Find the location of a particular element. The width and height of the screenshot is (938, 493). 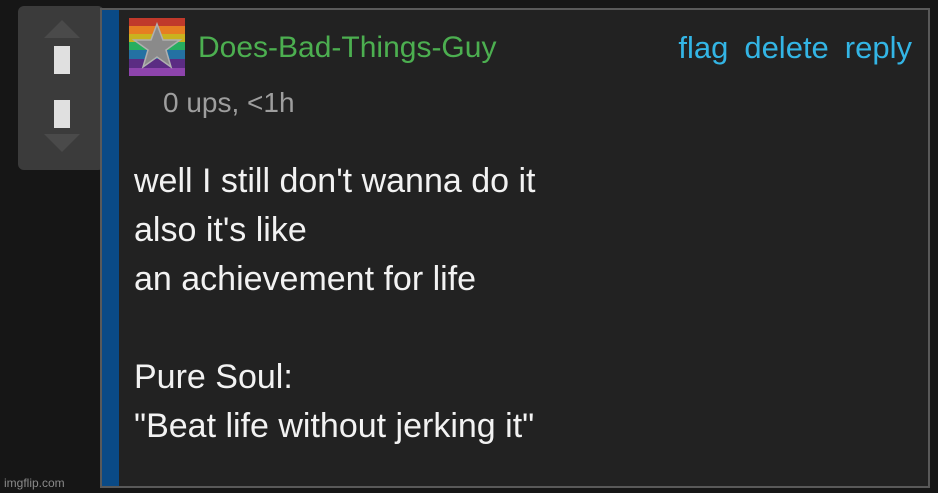

user-avatar is located at coordinates (157, 47).